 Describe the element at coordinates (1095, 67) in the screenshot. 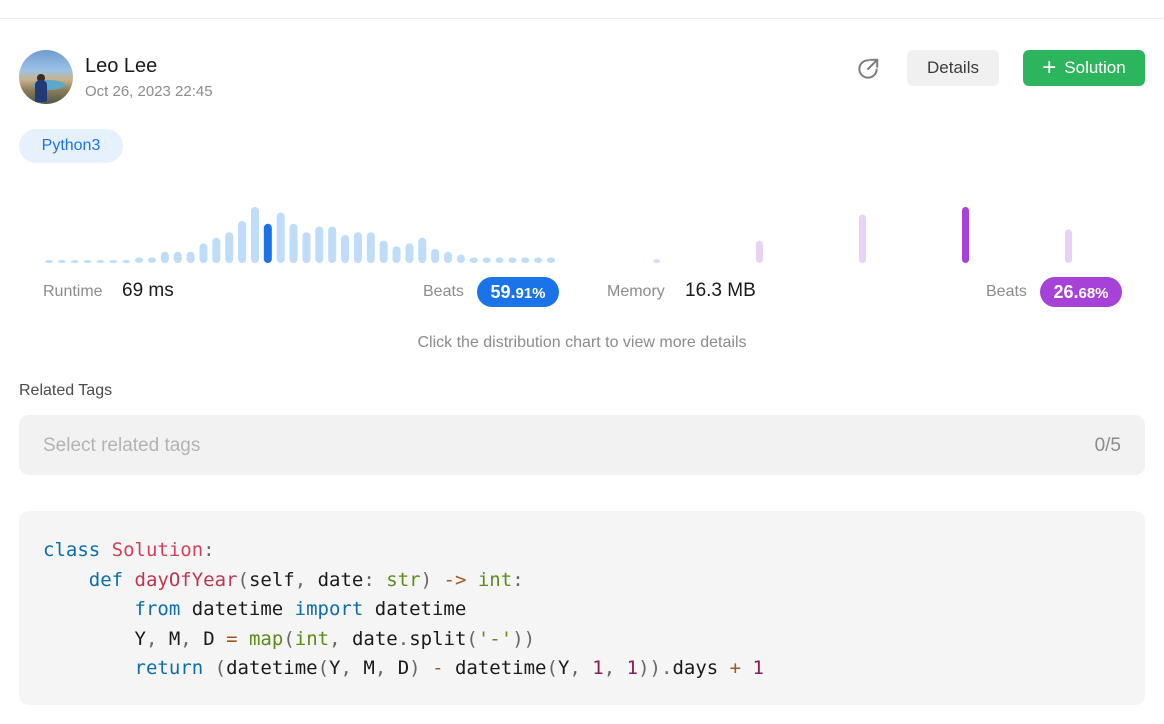

I see `solution-button-label: Solution` at that location.